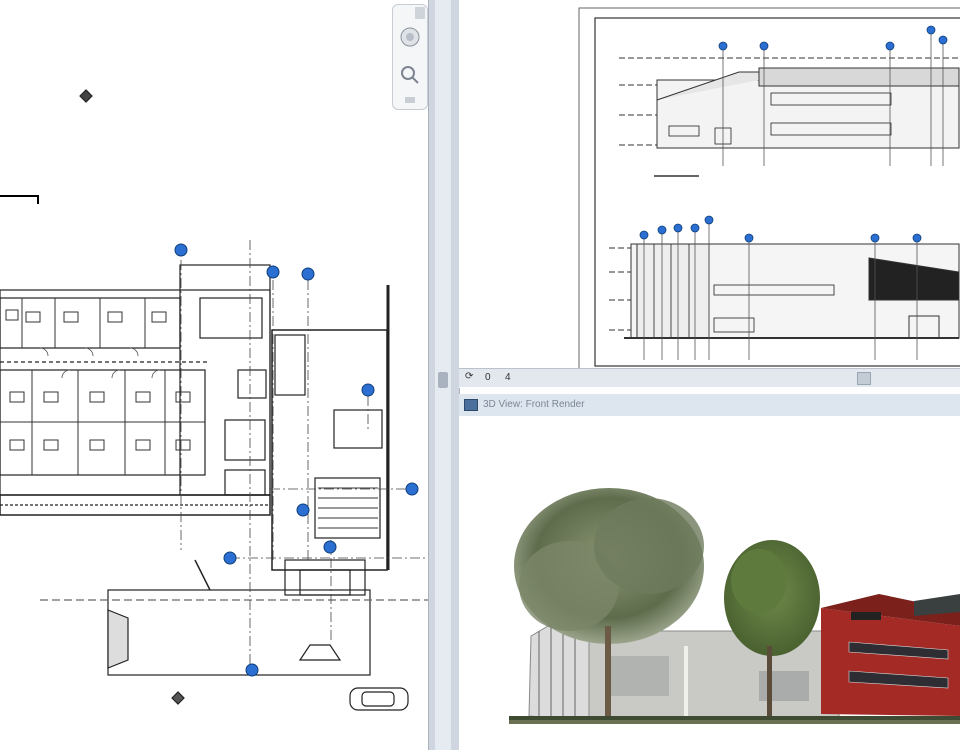 The height and width of the screenshot is (750, 960). I want to click on scroll-handle, so click(864, 378).